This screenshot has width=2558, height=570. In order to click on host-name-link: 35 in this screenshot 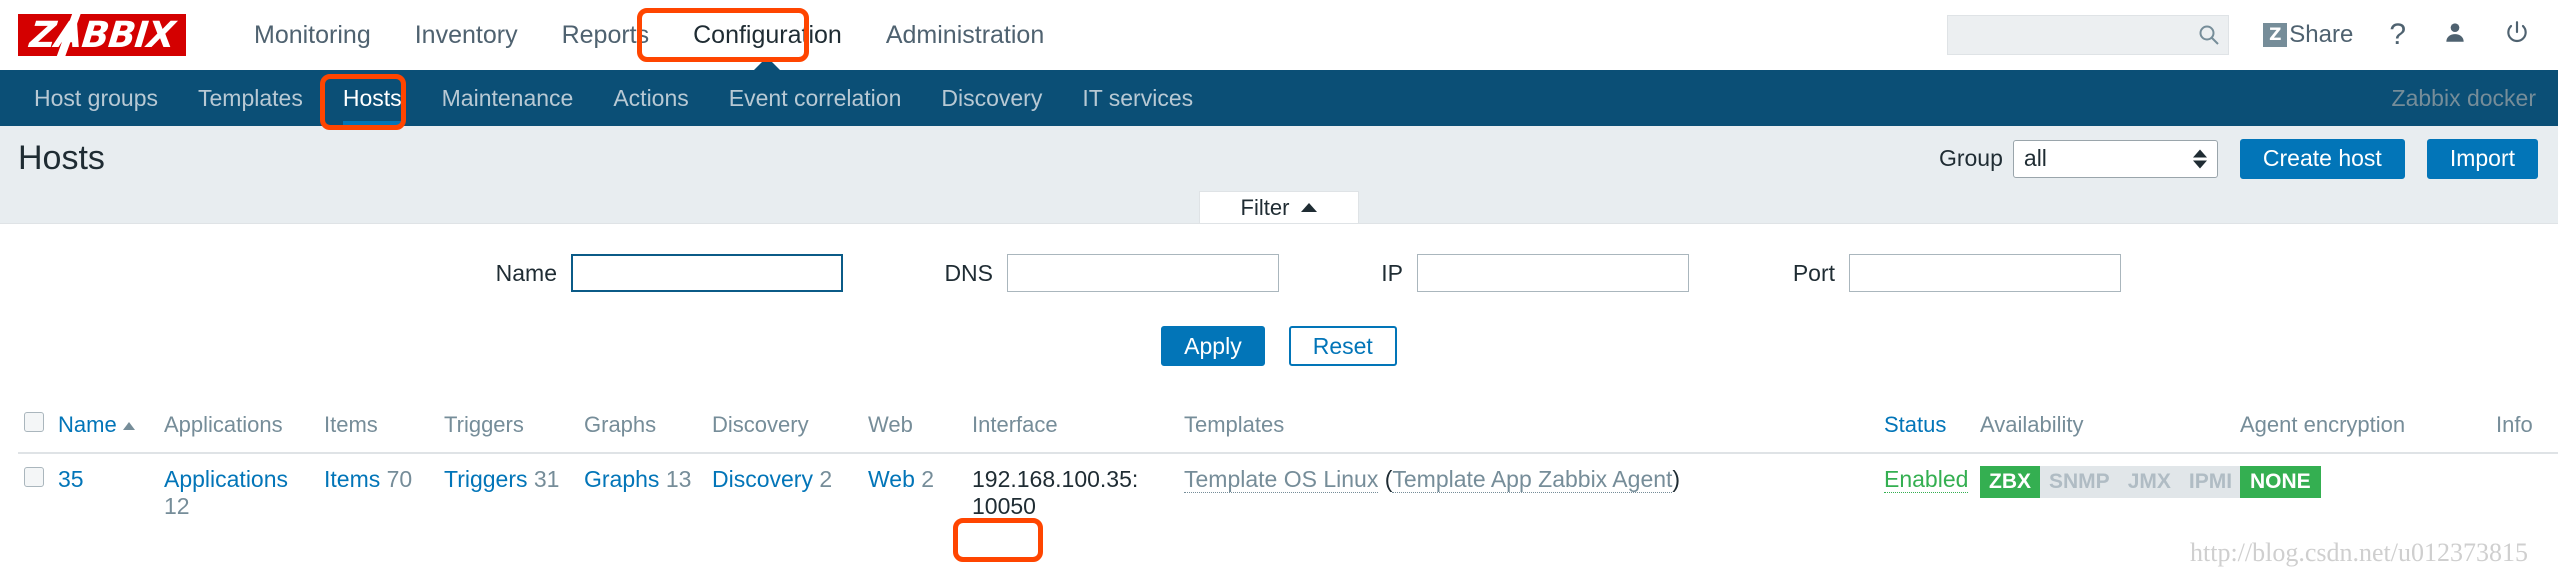, I will do `click(71, 479)`.